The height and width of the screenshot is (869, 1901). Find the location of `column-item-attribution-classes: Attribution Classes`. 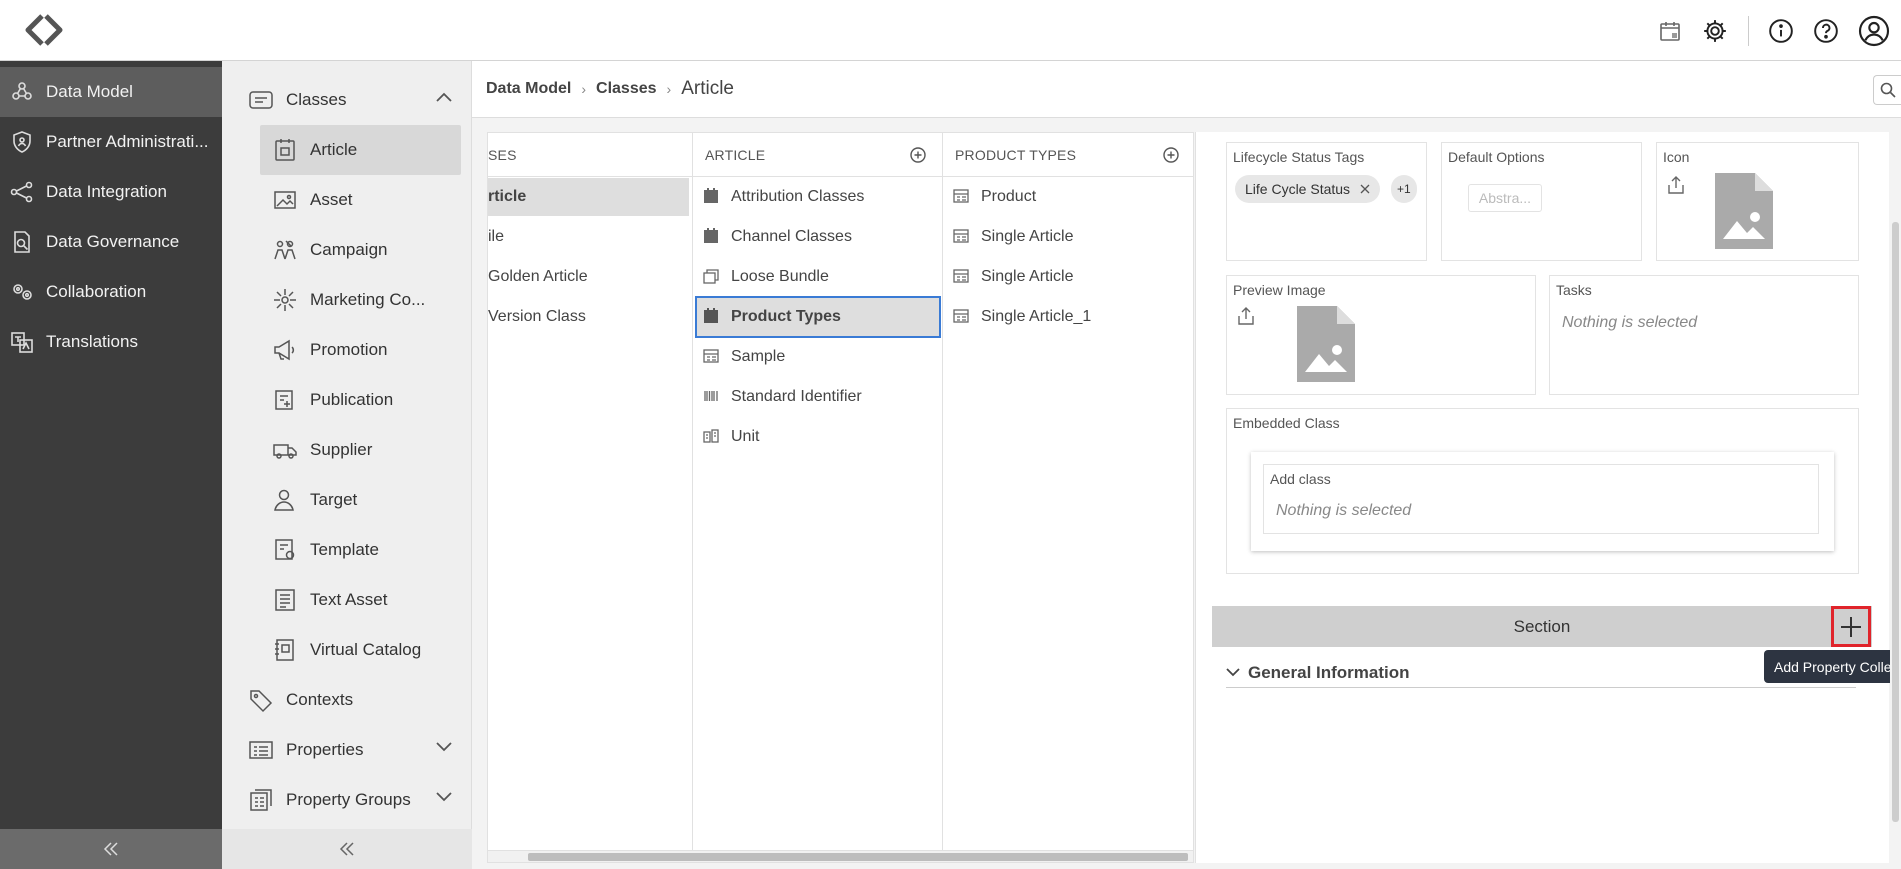

column-item-attribution-classes: Attribution Classes is located at coordinates (817, 197).